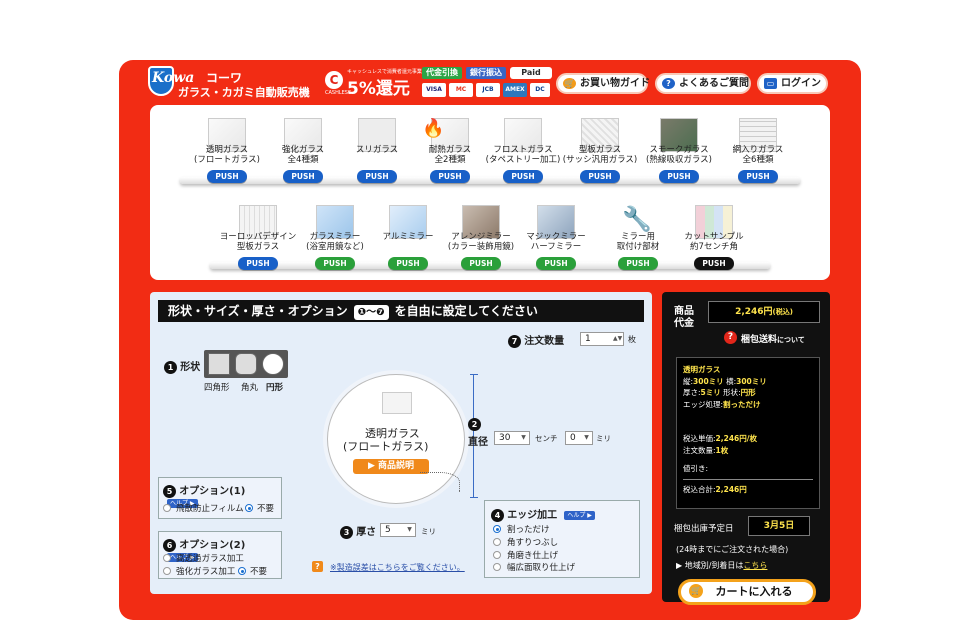  What do you see at coordinates (391, 466) in the screenshot?
I see `product-info-button: ▶ 商品説明` at bounding box center [391, 466].